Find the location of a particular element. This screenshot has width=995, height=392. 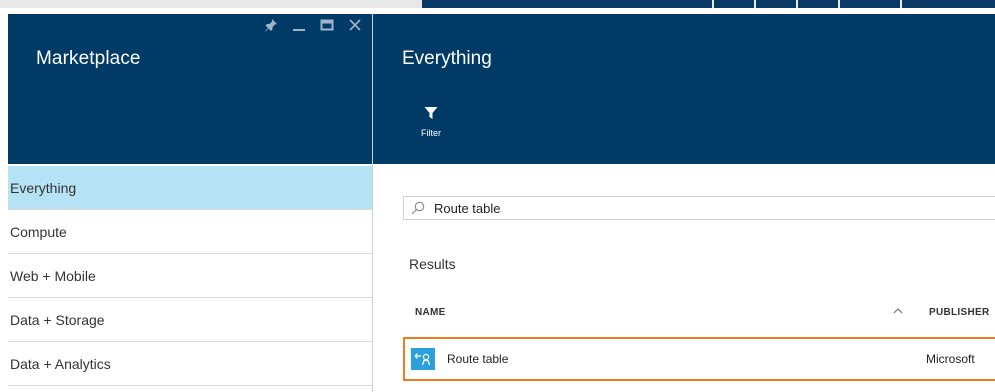

minimize-icon is located at coordinates (299, 25).